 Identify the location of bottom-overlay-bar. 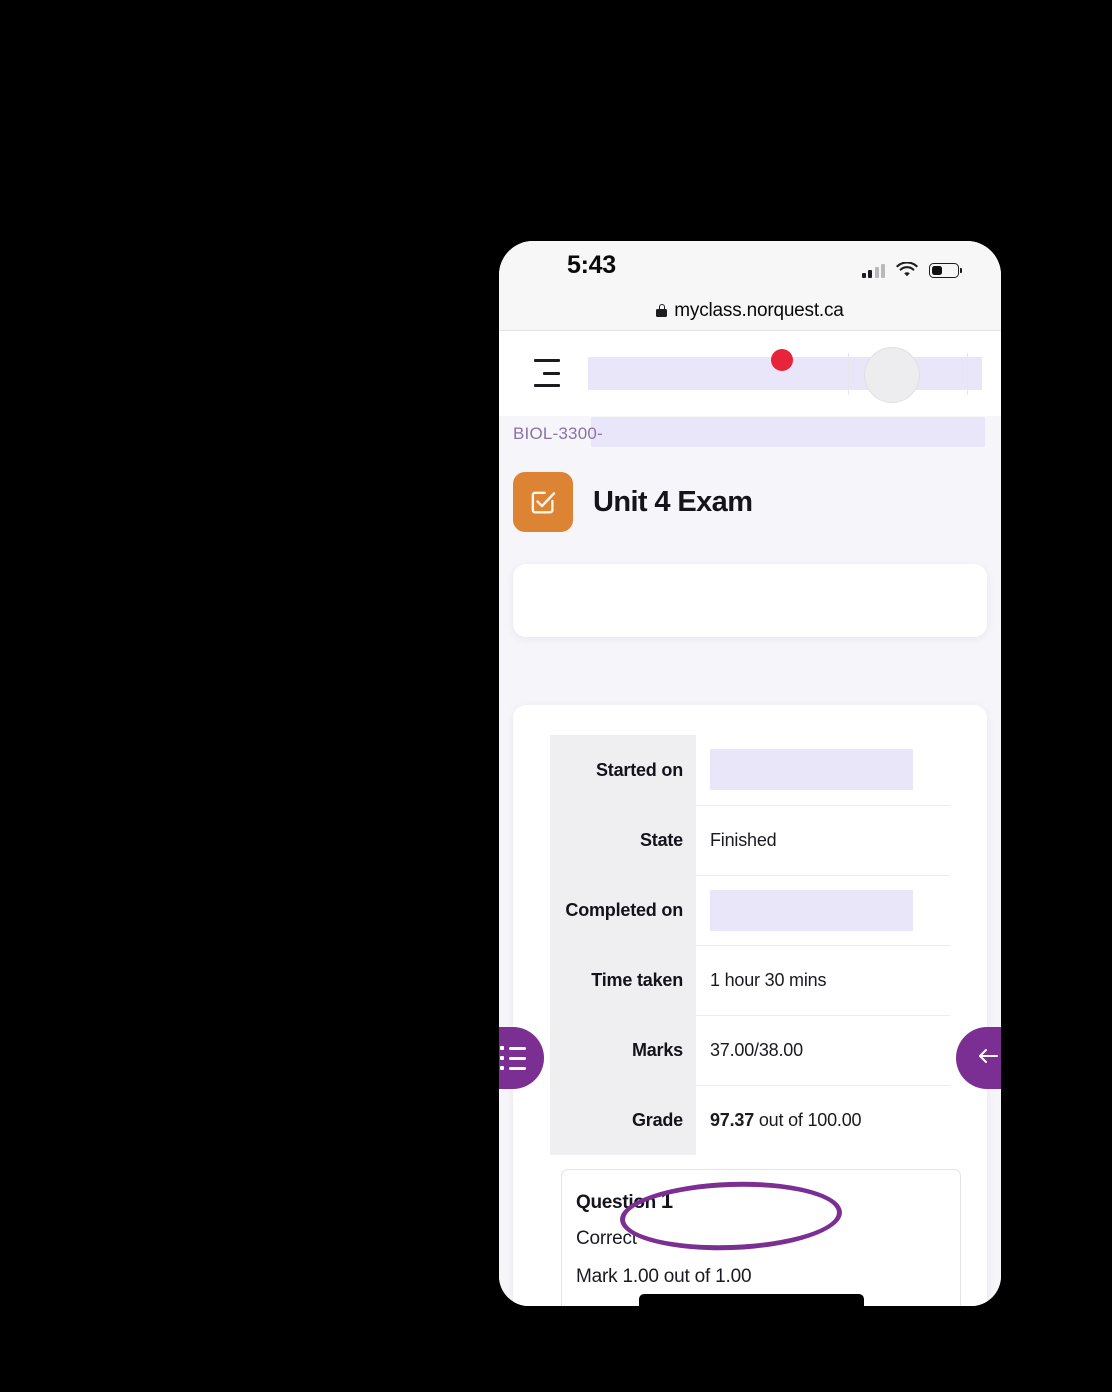
(751, 1300).